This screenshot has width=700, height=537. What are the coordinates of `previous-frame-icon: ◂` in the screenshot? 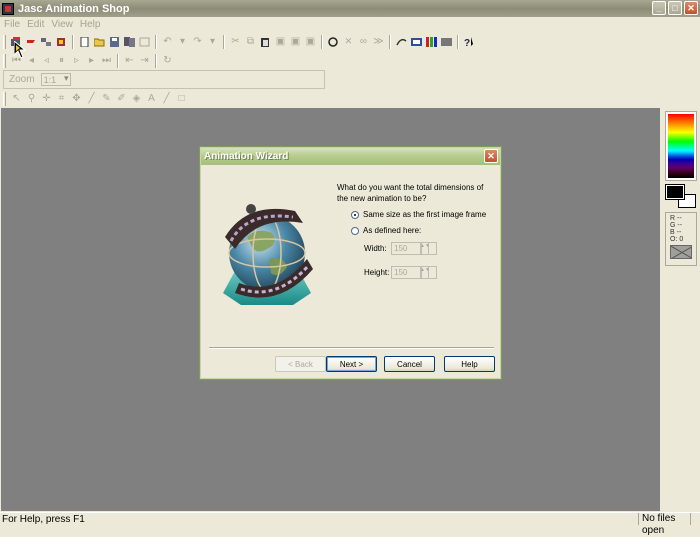 It's located at (31, 60).